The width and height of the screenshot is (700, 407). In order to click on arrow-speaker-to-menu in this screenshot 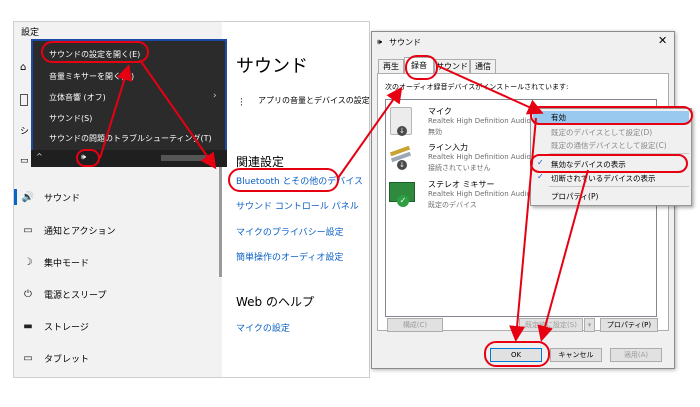, I will do `click(116, 111)`.